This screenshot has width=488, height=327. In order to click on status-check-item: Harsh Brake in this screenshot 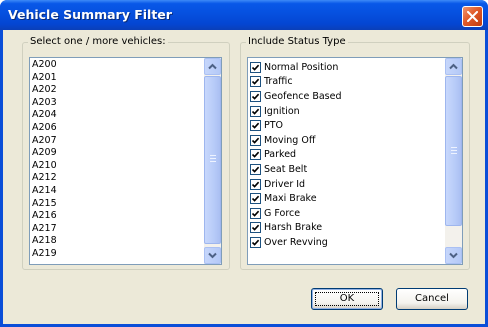, I will do `click(295, 228)`.